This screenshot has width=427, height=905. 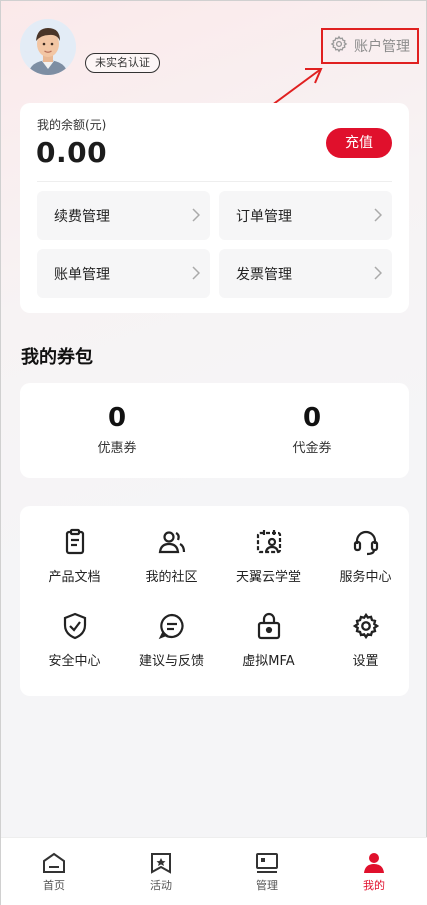 What do you see at coordinates (82, 216) in the screenshot?
I see `renewal-management-label: 续费管理` at bounding box center [82, 216].